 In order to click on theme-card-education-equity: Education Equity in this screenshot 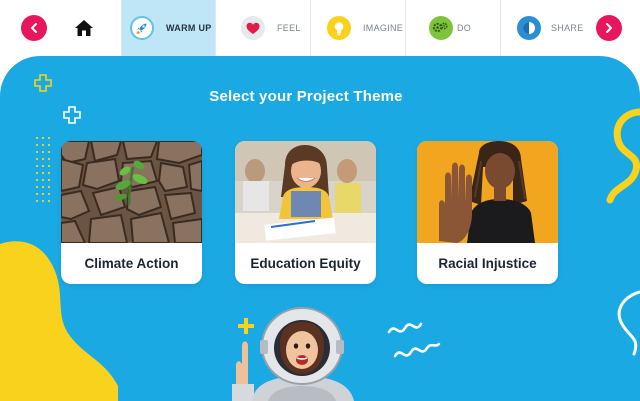, I will do `click(305, 212)`.